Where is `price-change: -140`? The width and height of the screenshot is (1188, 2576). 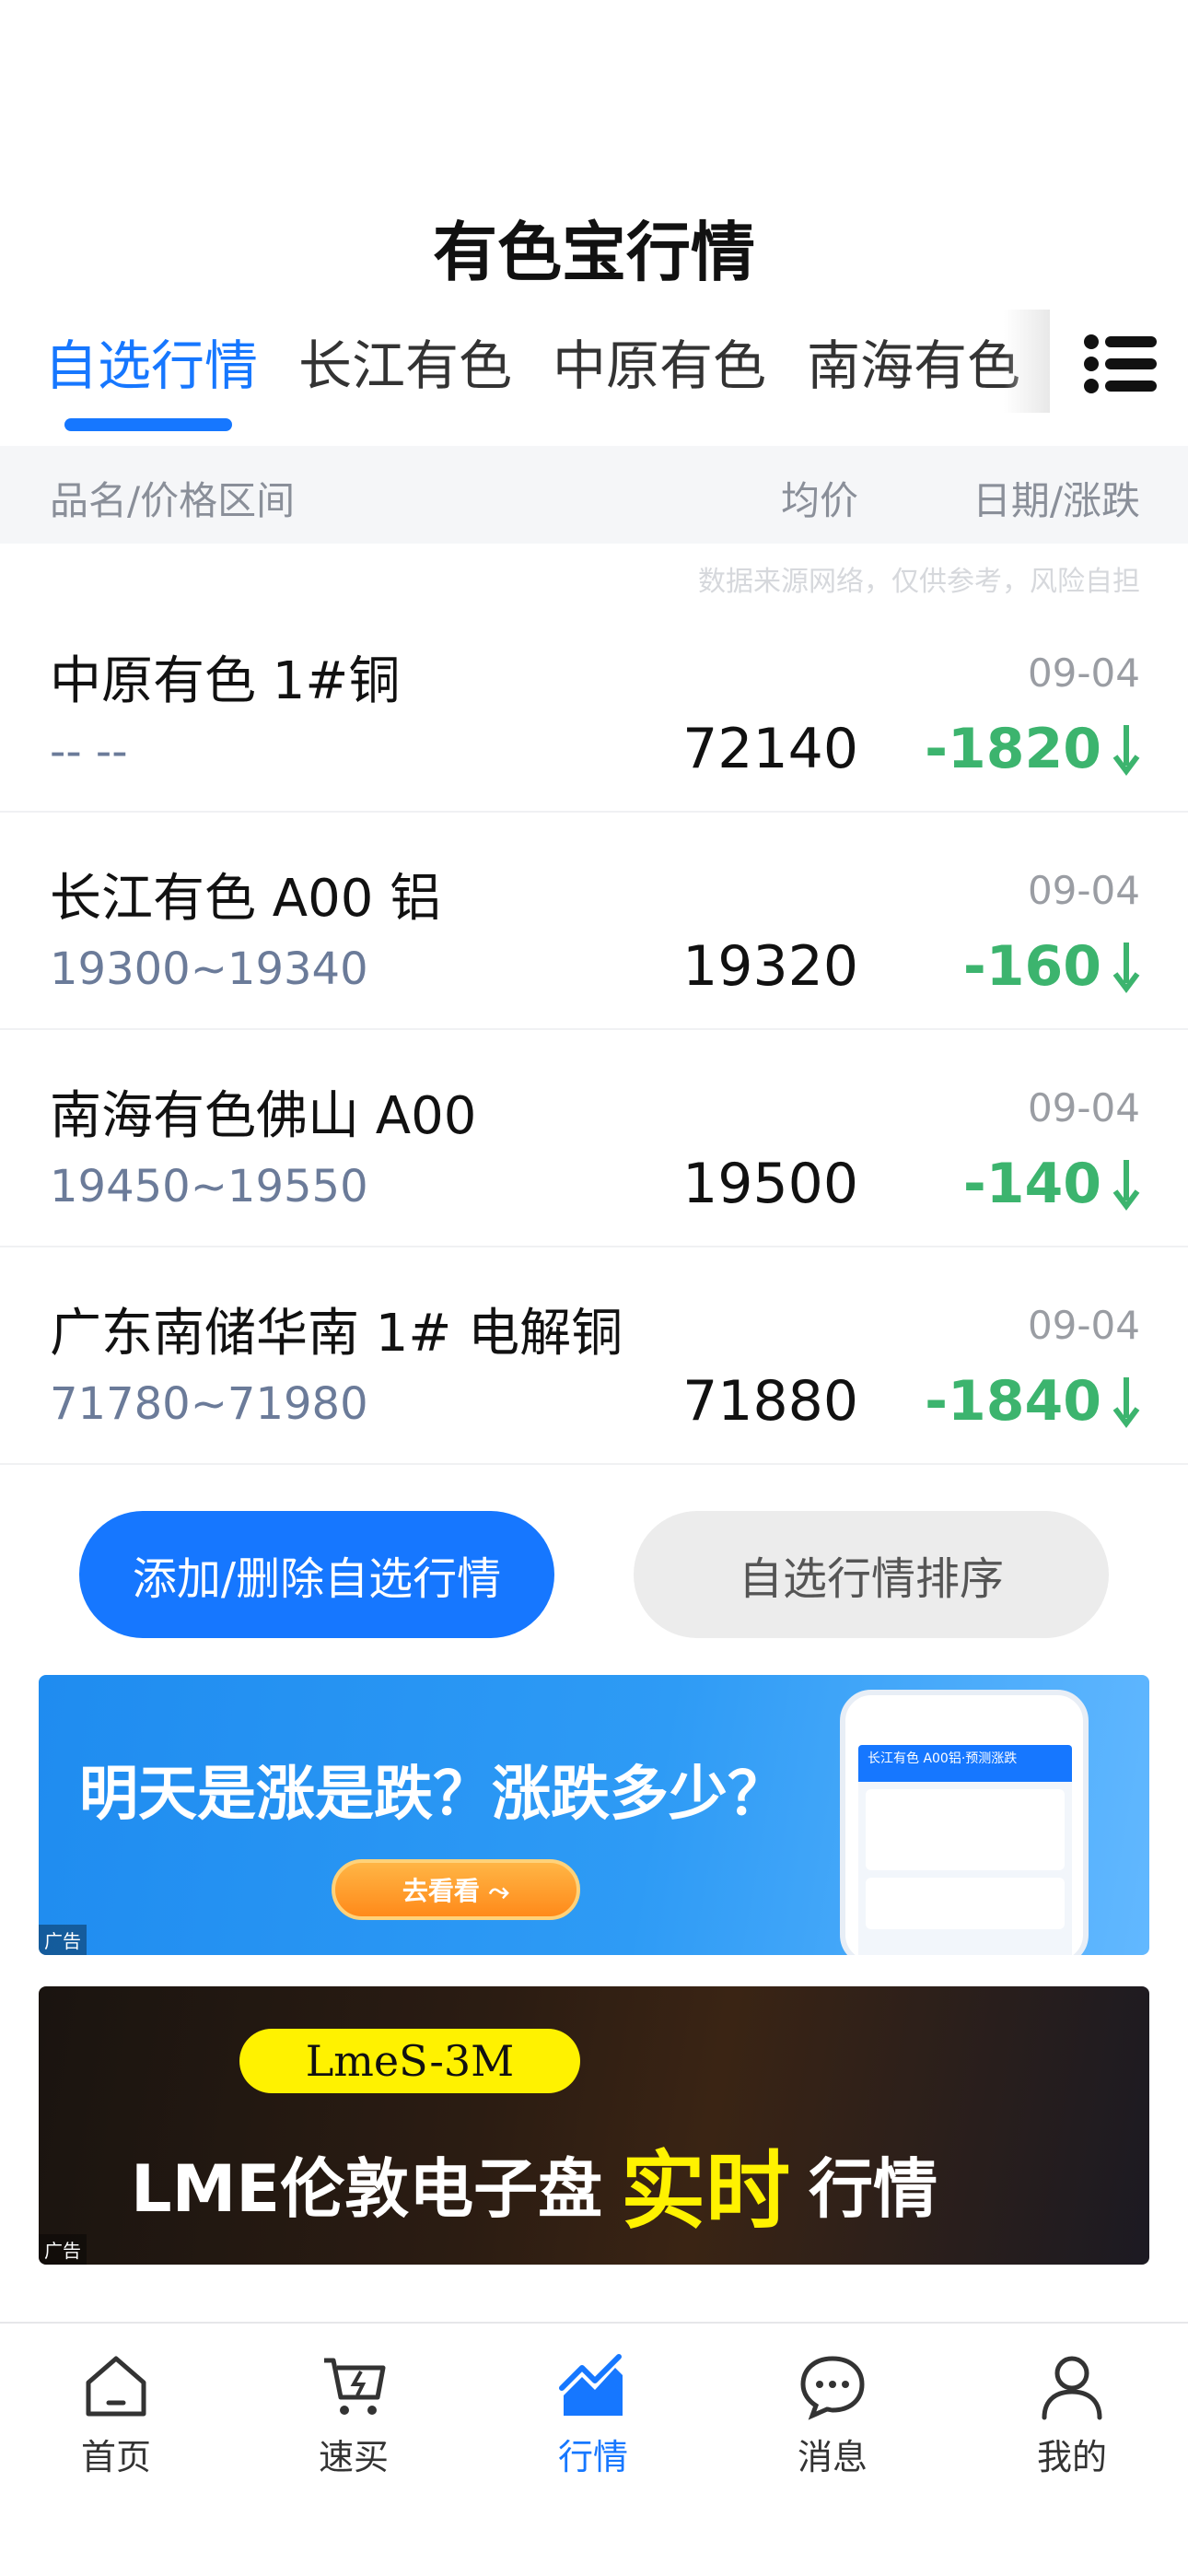
price-change: -140 is located at coordinates (1051, 1184).